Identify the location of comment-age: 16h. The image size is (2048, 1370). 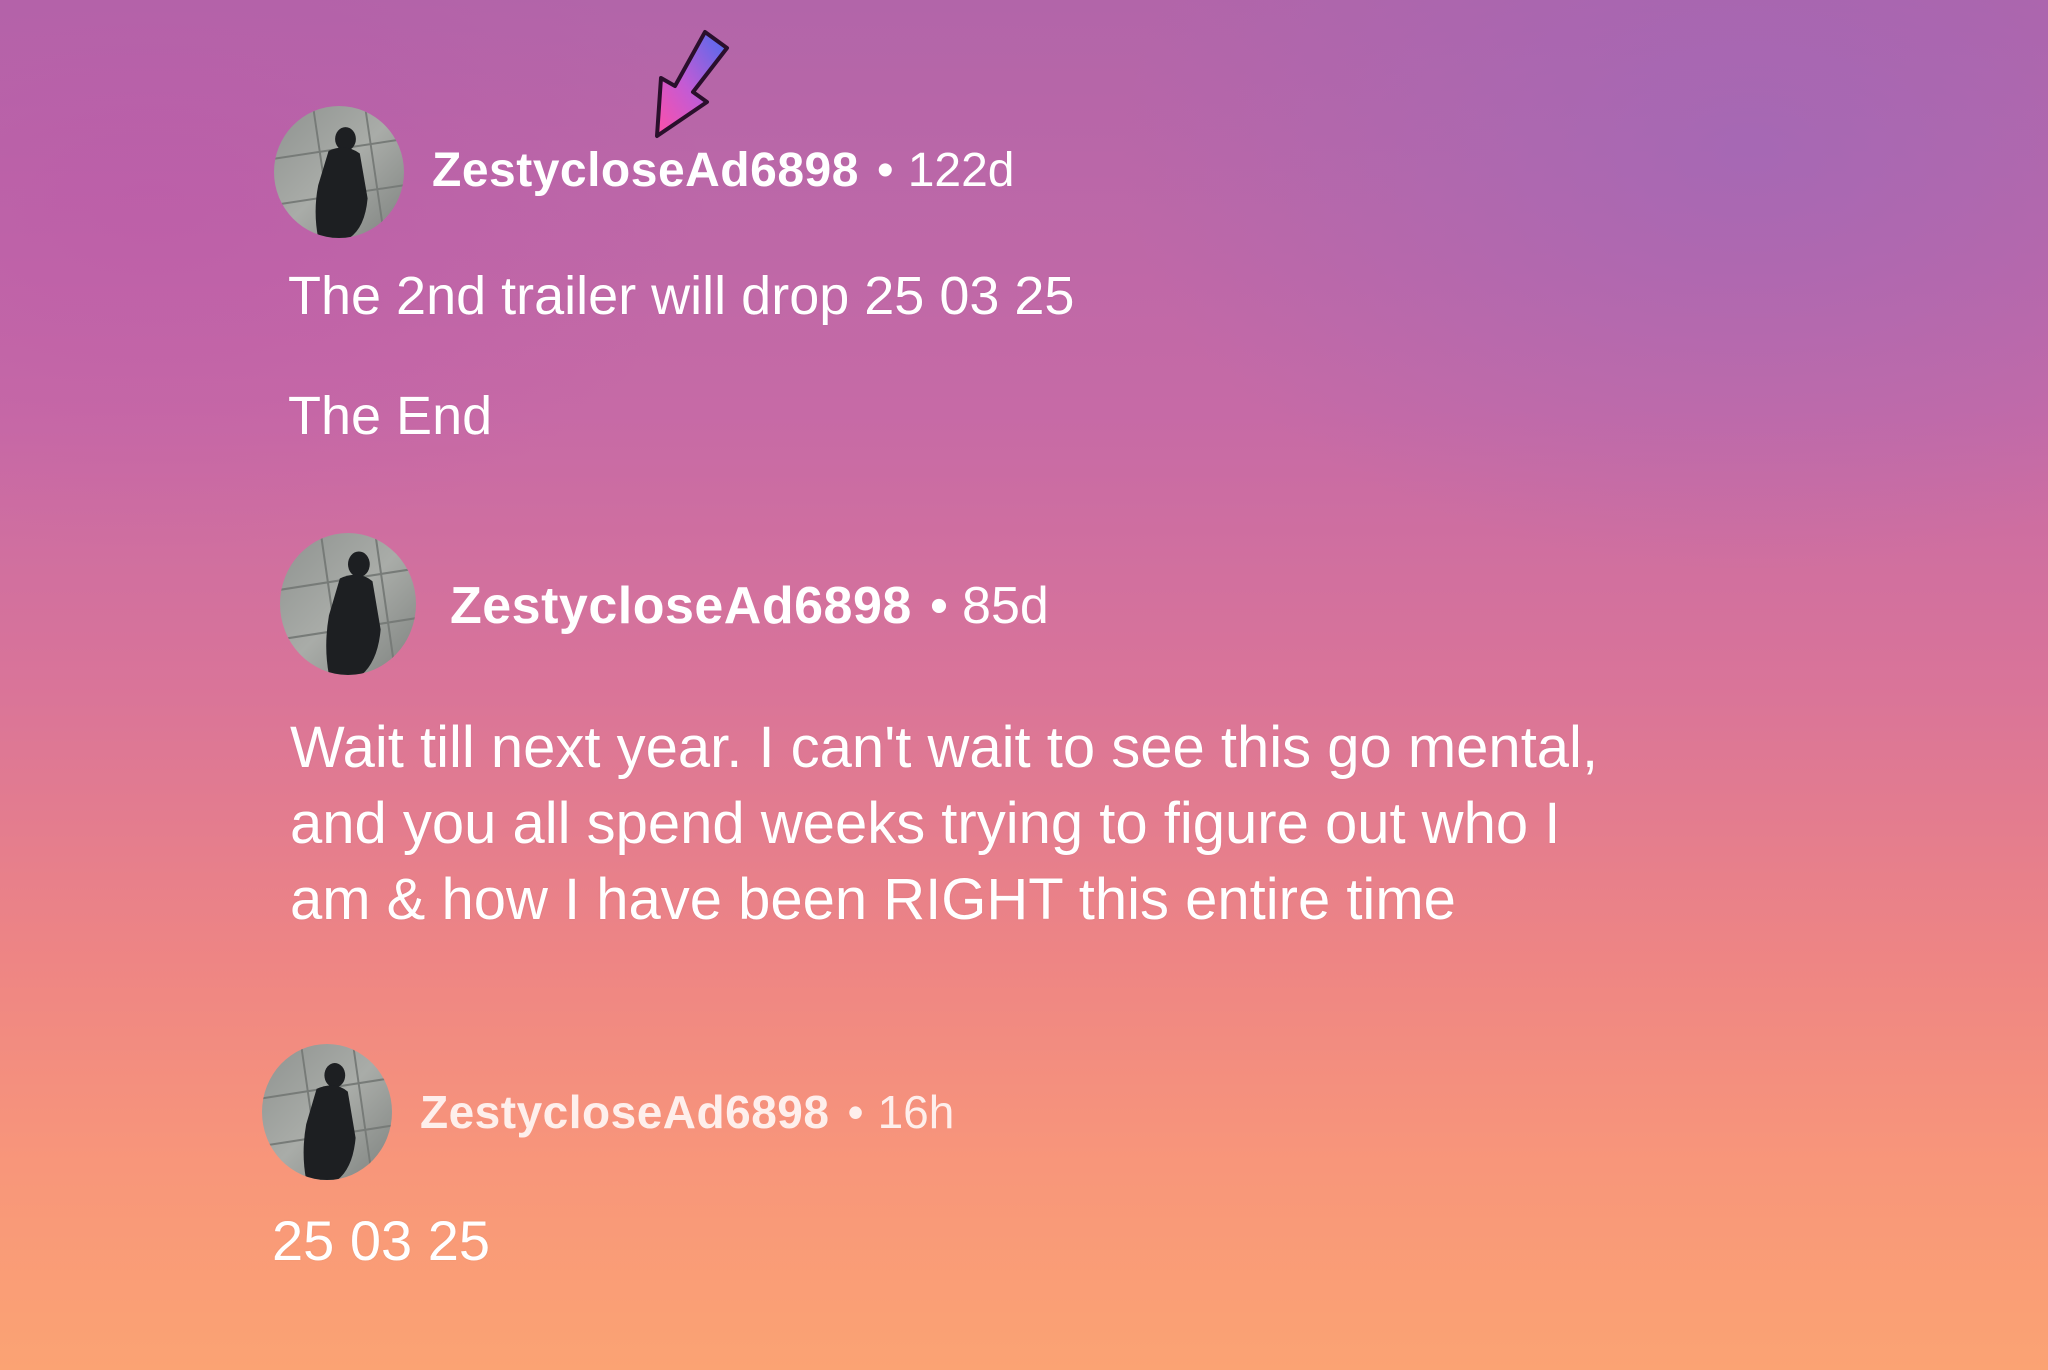
(916, 1112).